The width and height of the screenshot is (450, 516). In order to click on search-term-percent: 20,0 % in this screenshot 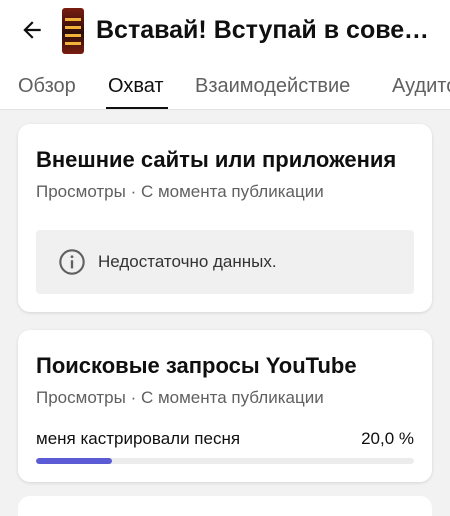, I will do `click(387, 438)`.